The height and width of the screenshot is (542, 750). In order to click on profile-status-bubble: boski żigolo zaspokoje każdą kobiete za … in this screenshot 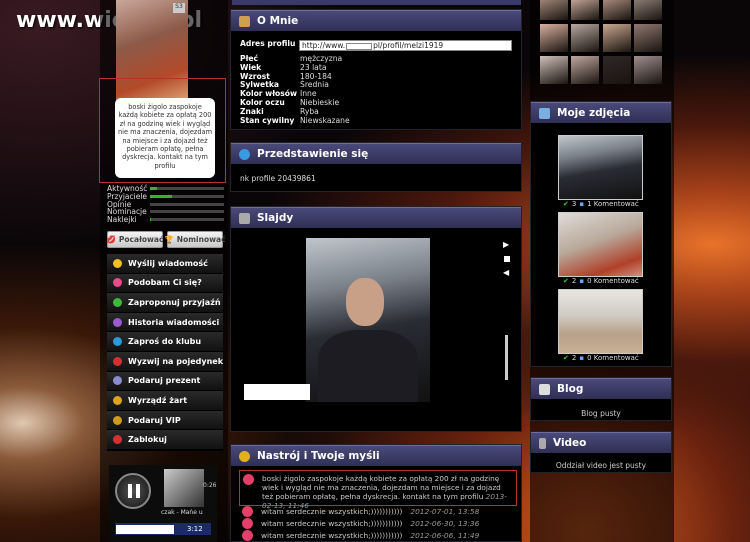, I will do `click(165, 138)`.